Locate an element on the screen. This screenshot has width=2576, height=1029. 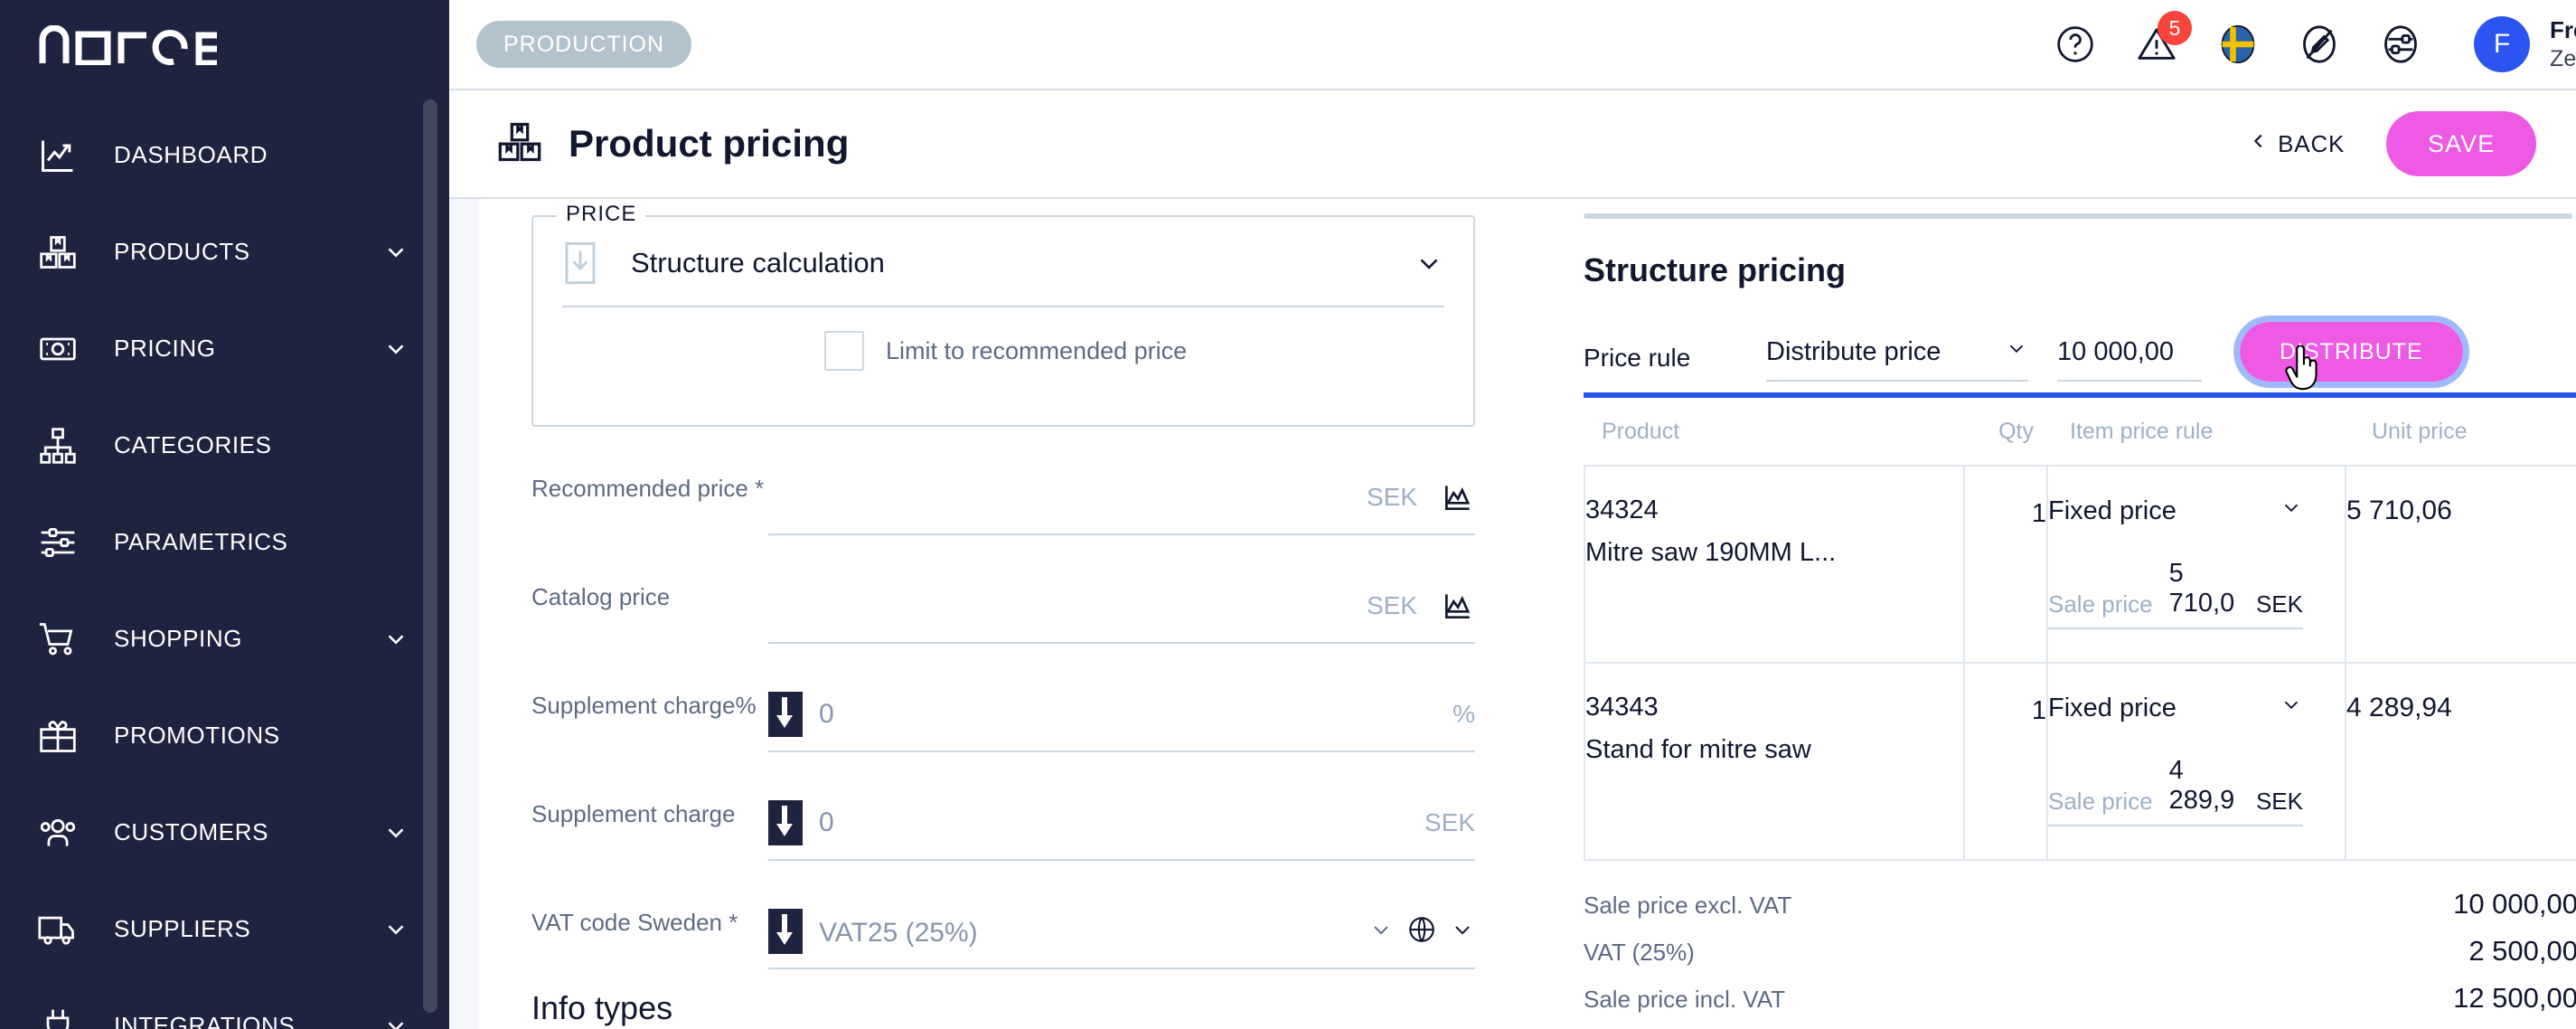
sidebar-item-pricing: PRICING is located at coordinates (225, 348).